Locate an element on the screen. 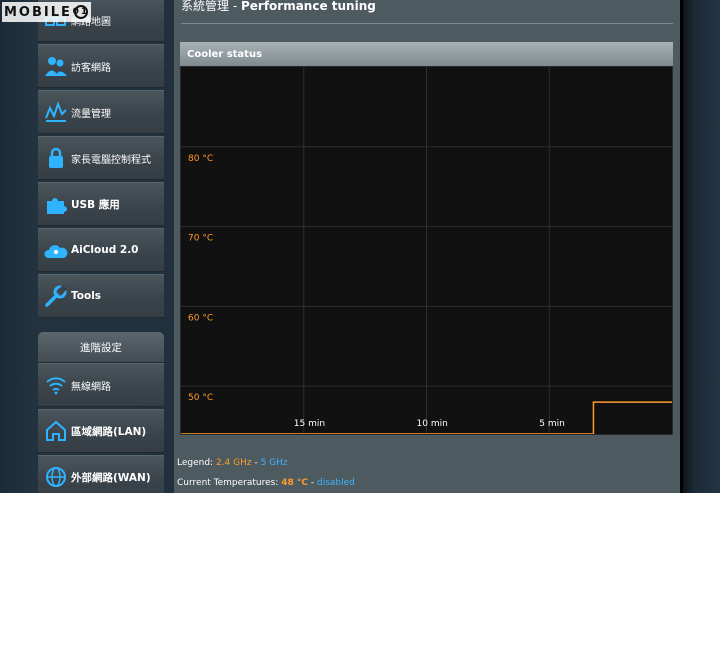  sidebar-item-guest-network: 訪客網路 is located at coordinates (101, 66).